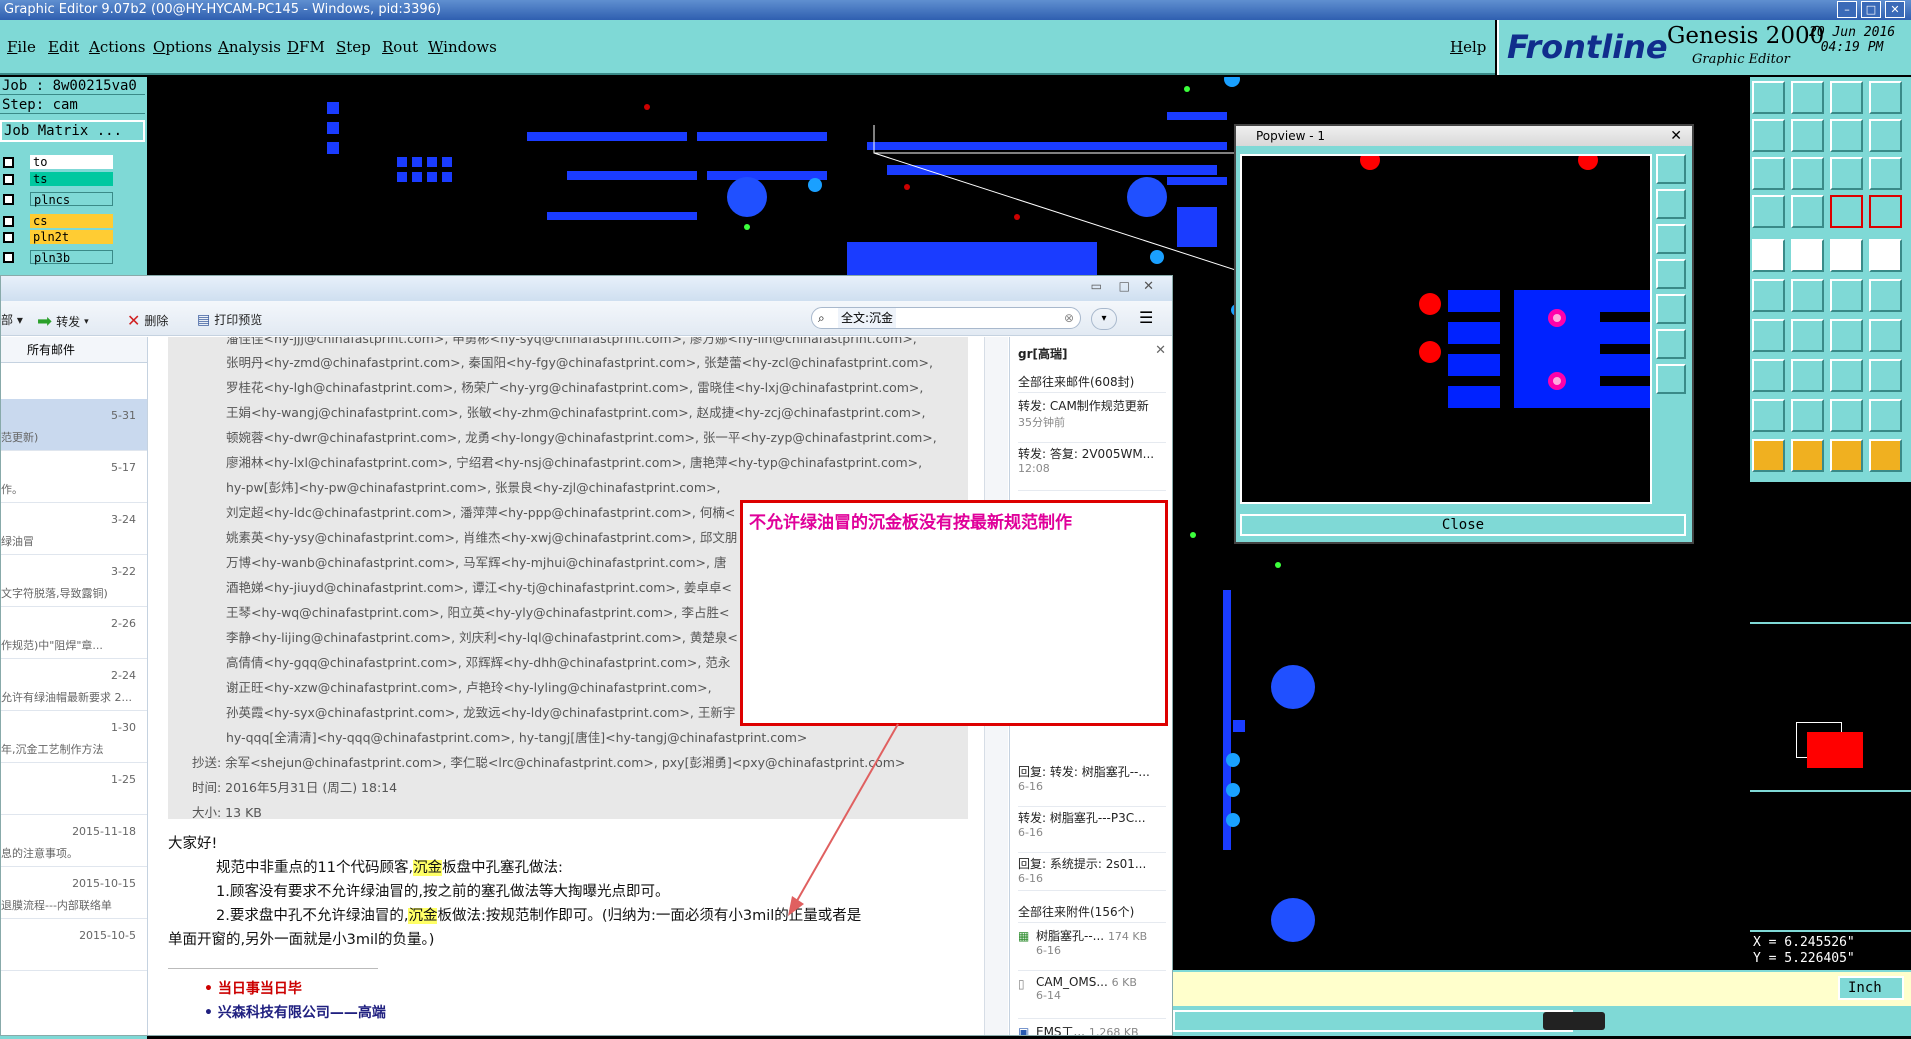 The width and height of the screenshot is (1911, 1039). What do you see at coordinates (249, 47) in the screenshot?
I see `menu-analysis: Analysis` at bounding box center [249, 47].